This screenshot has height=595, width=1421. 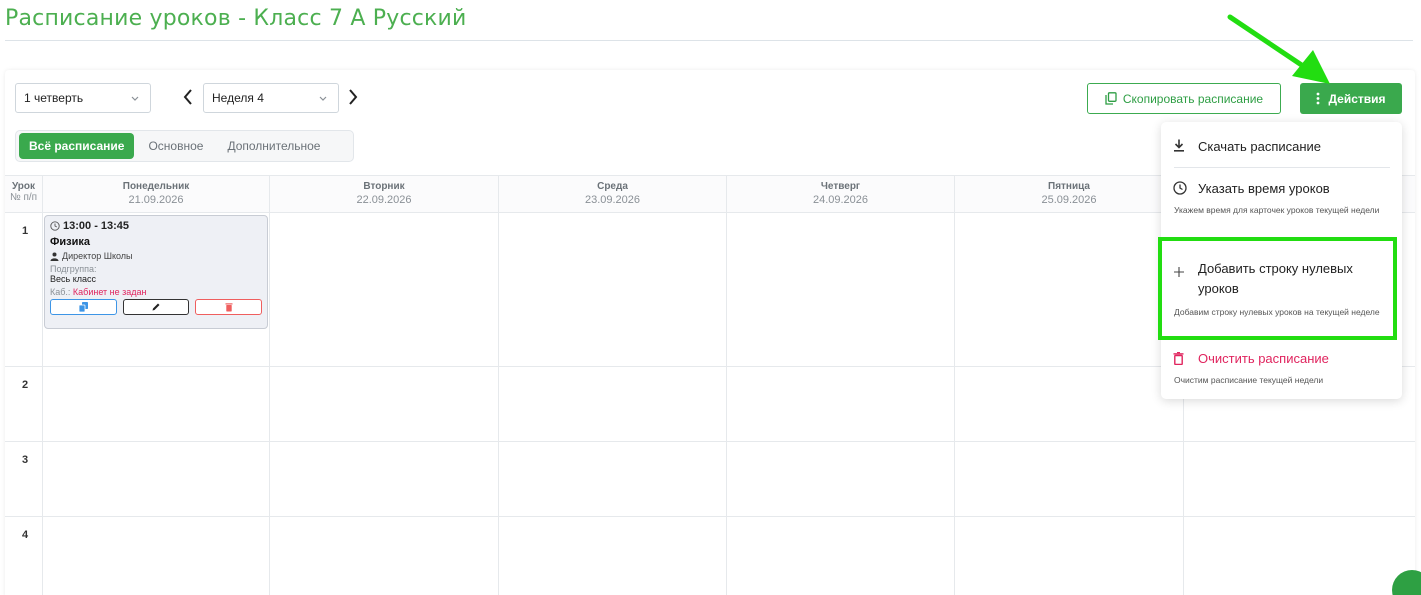 What do you see at coordinates (73, 279) in the screenshot?
I see `subgroup-value: Весь класс` at bounding box center [73, 279].